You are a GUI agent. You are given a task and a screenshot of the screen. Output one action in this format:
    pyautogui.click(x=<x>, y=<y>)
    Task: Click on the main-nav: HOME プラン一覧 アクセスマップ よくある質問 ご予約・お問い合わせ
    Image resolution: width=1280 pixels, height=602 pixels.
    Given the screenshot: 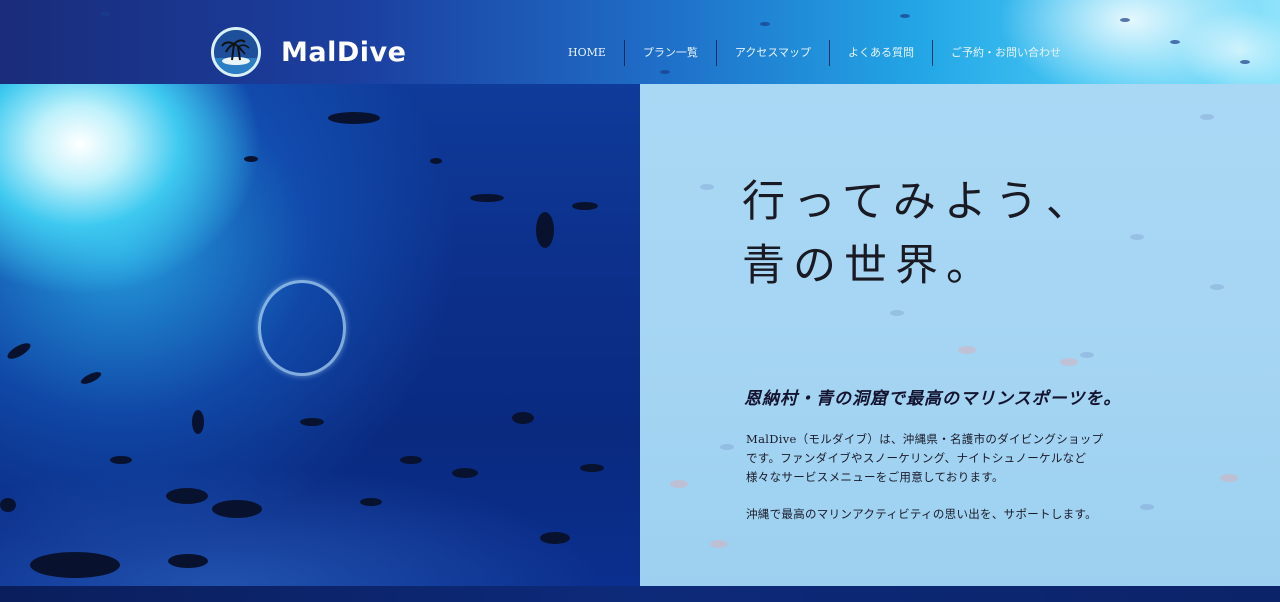 What is the action you would take?
    pyautogui.click(x=814, y=53)
    